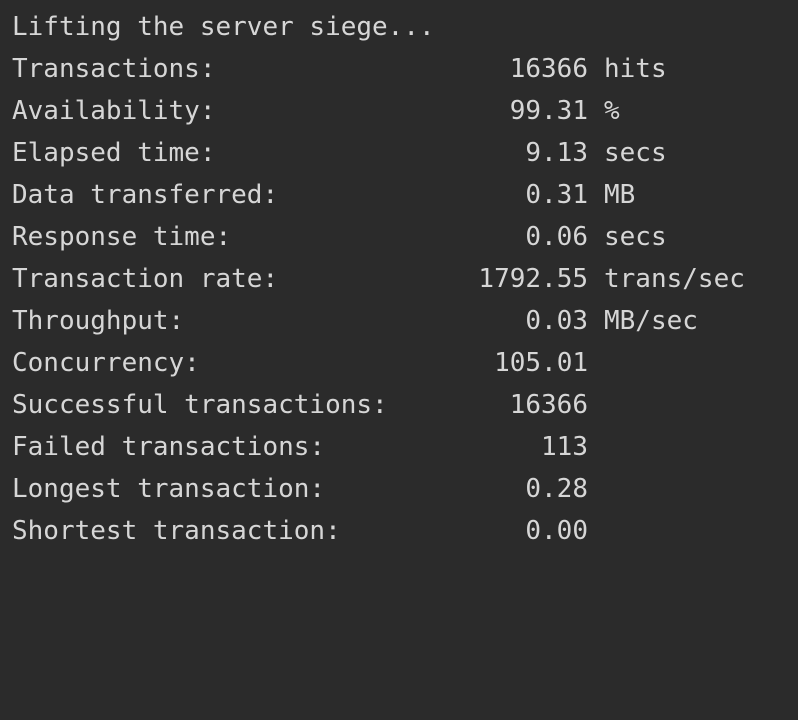 The height and width of the screenshot is (720, 798). Describe the element at coordinates (114, 111) in the screenshot. I see `stat-label: Availability:` at that location.